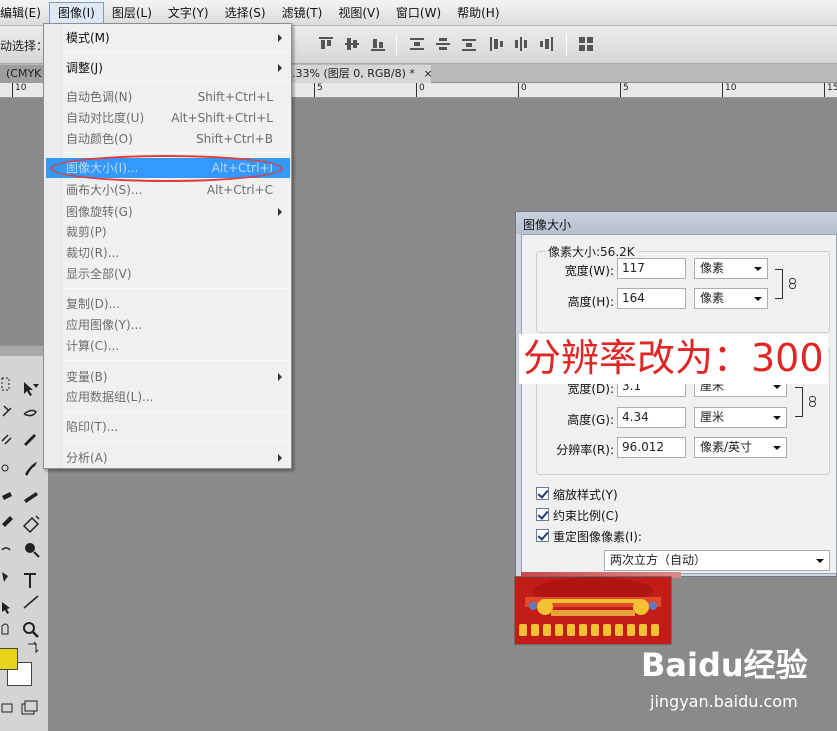 Image resolution: width=837 pixels, height=731 pixels. Describe the element at coordinates (585, 450) in the screenshot. I see `resolution-label: 分辨率(R):` at that location.